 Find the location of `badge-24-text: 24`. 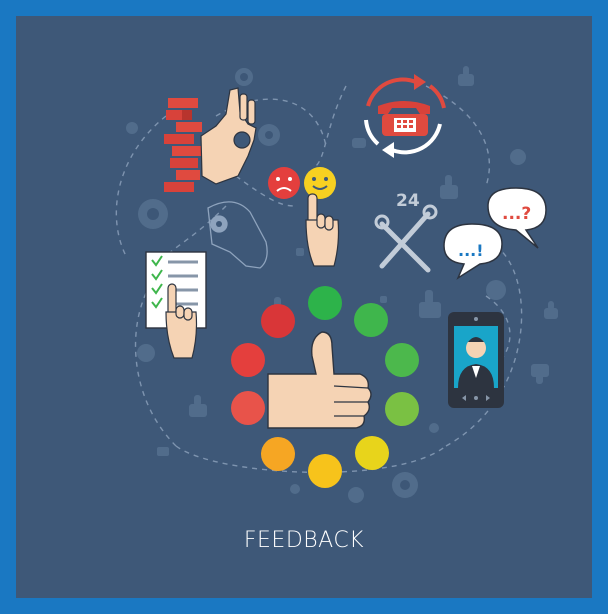

badge-24-text: 24 is located at coordinates (408, 201).